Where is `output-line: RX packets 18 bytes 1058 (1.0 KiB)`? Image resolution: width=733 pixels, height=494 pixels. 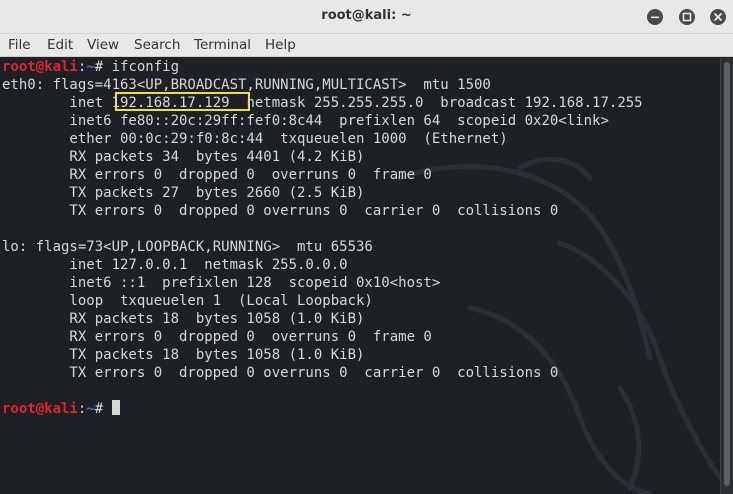 output-line: RX packets 18 bytes 1058 (1.0 KiB) is located at coordinates (183, 319).